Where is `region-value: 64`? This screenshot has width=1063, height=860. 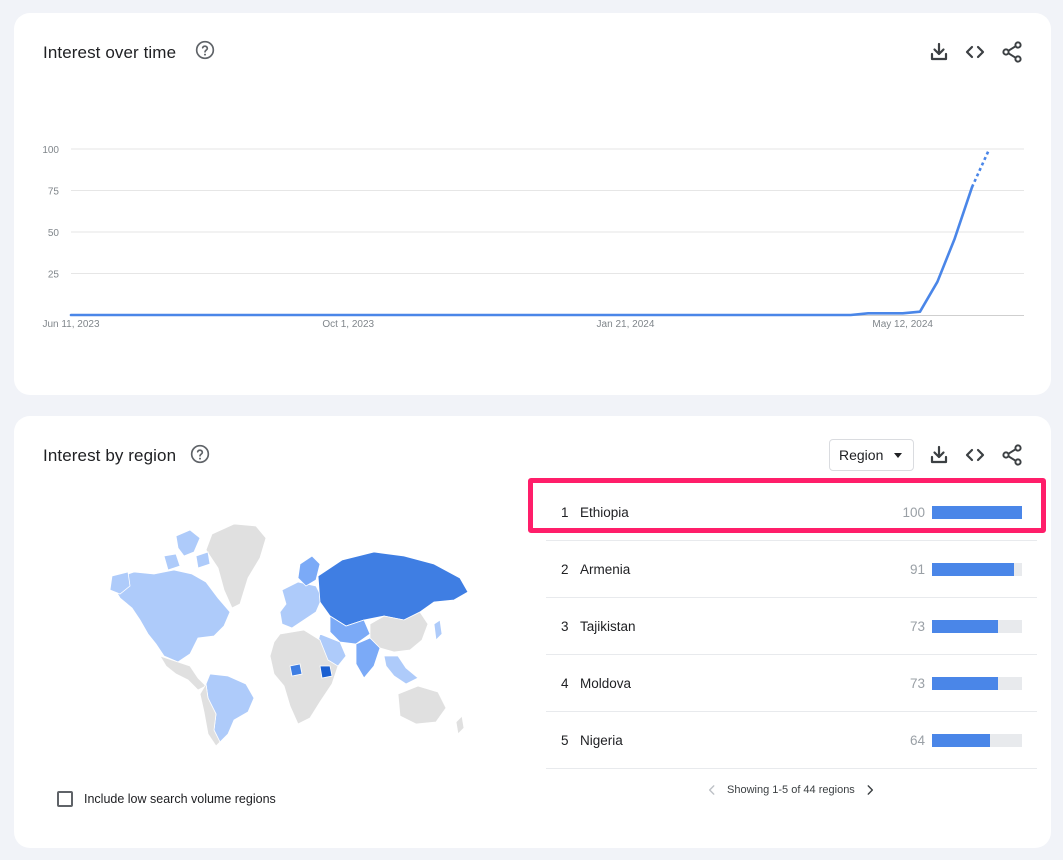
region-value: 64 is located at coordinates (917, 740).